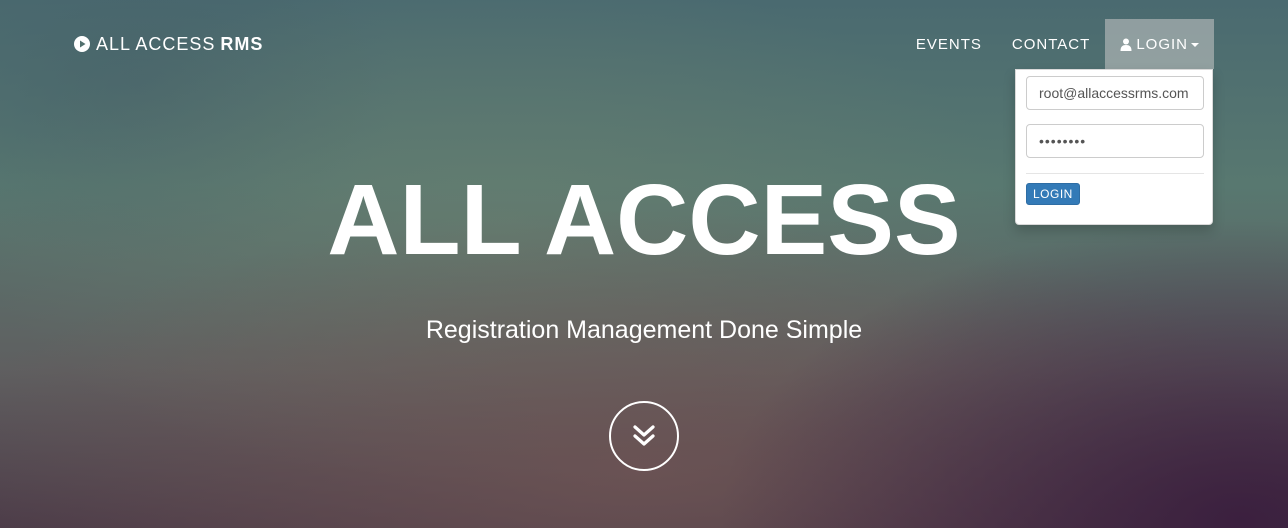  I want to click on play-circle-icon, so click(82, 44).